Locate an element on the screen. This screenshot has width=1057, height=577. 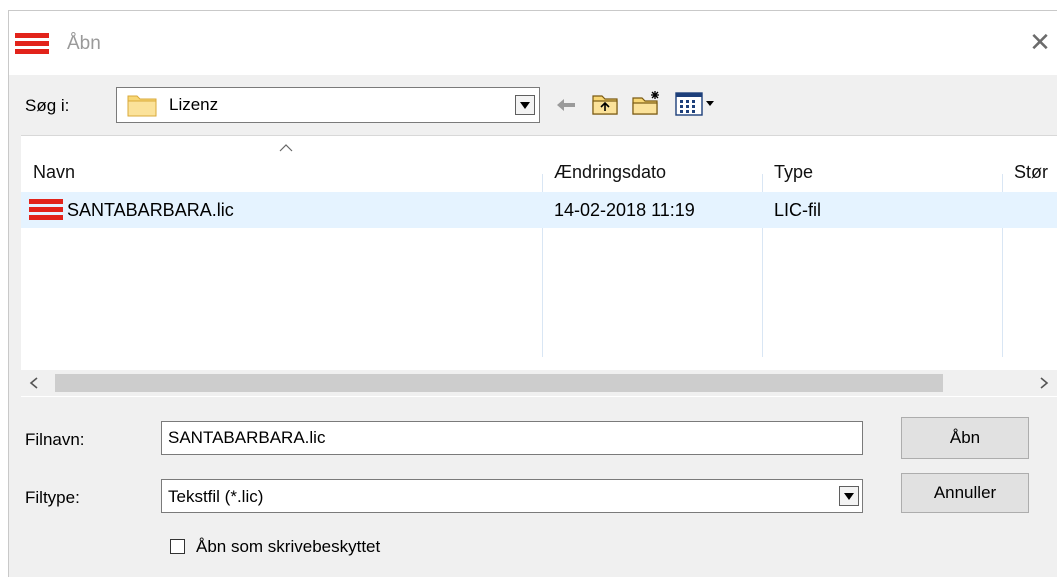
filename-label: Filnavn: is located at coordinates (55, 439).